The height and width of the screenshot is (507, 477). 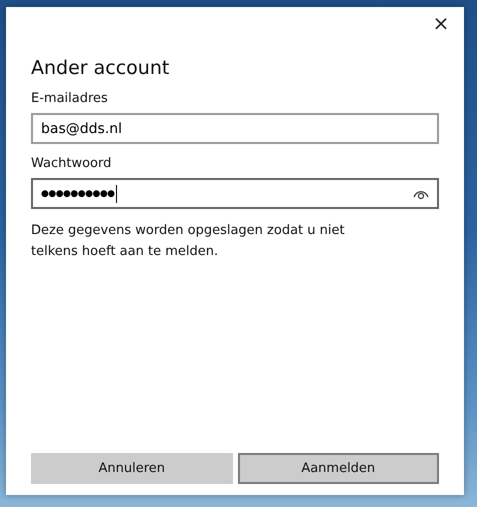 I want to click on info-text: Deze gegevens worden opgeslagen zodat u niet telkens hoeft aan te melden., so click(x=188, y=241).